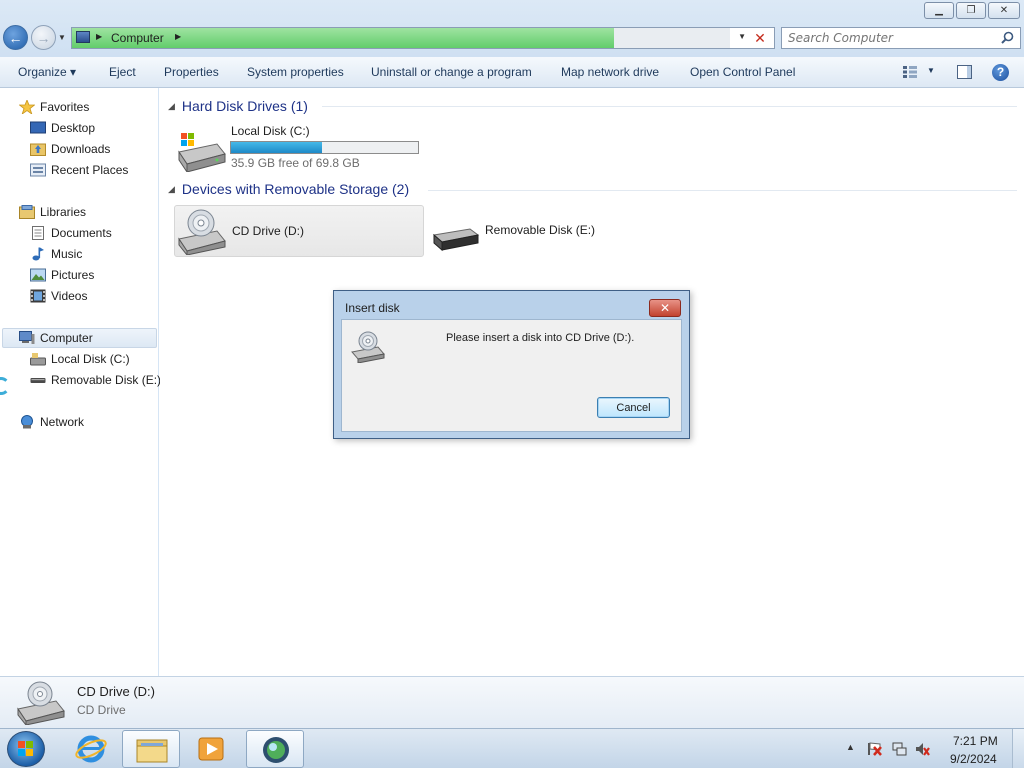  I want to click on stop-icon: ✕, so click(760, 38).